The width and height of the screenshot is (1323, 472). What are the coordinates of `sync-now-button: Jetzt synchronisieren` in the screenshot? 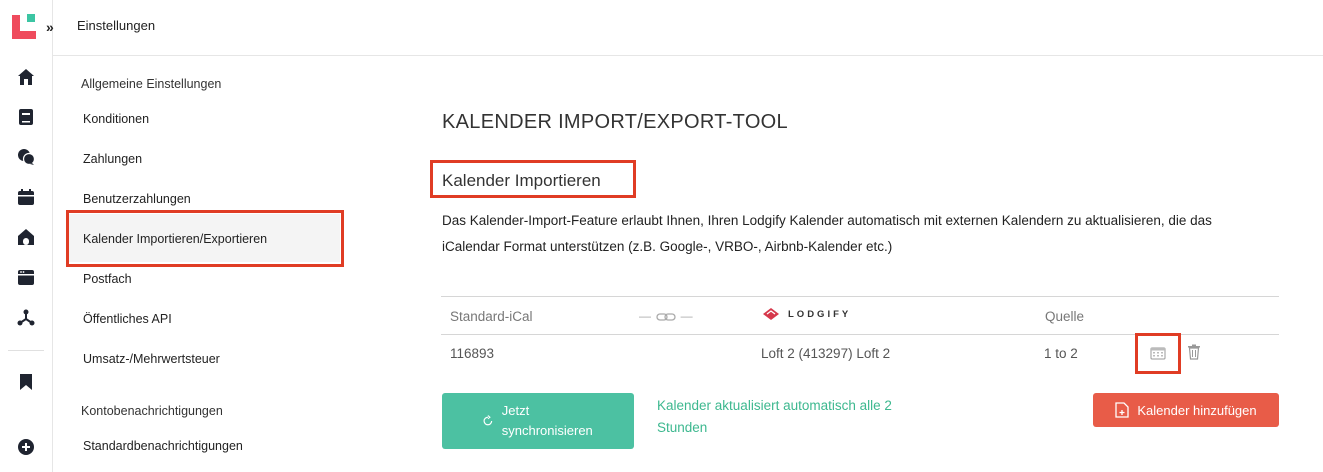 It's located at (538, 421).